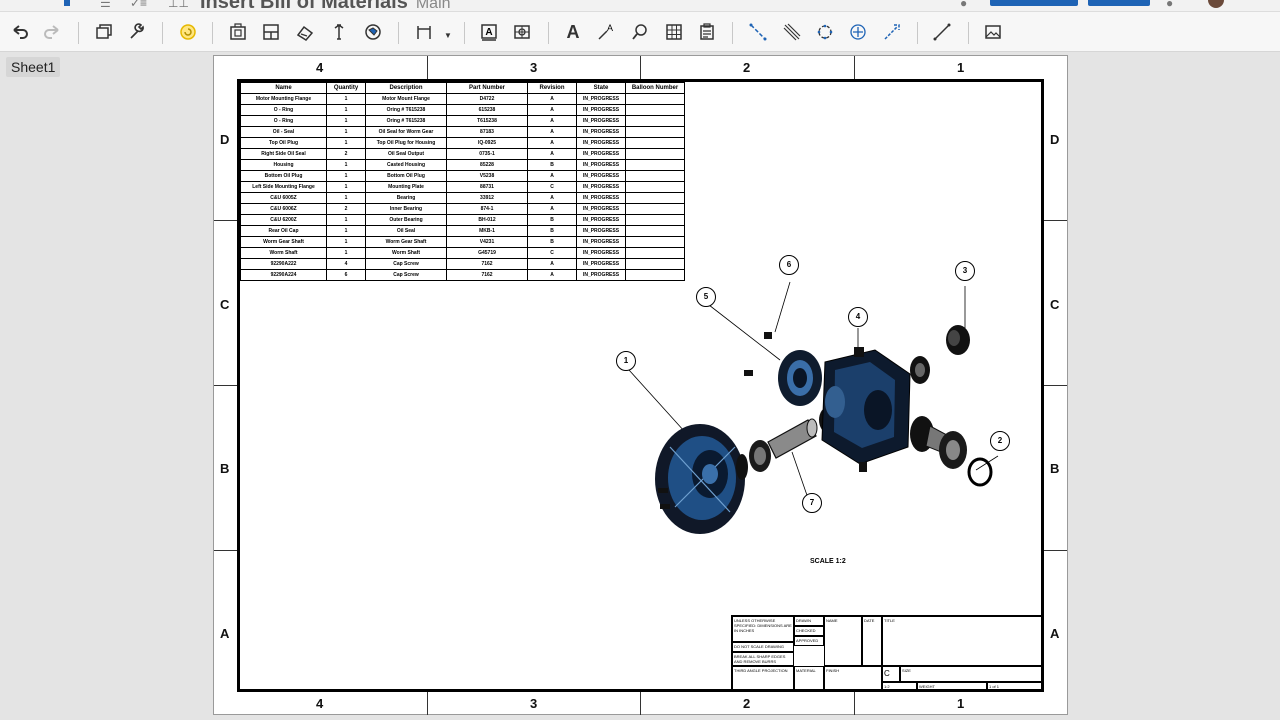  I want to click on projected-view-icon, so click(305, 32).